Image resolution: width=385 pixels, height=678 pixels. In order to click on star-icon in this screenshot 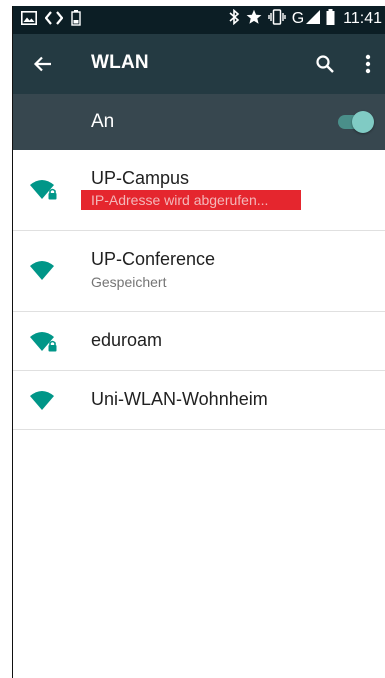, I will do `click(254, 19)`.